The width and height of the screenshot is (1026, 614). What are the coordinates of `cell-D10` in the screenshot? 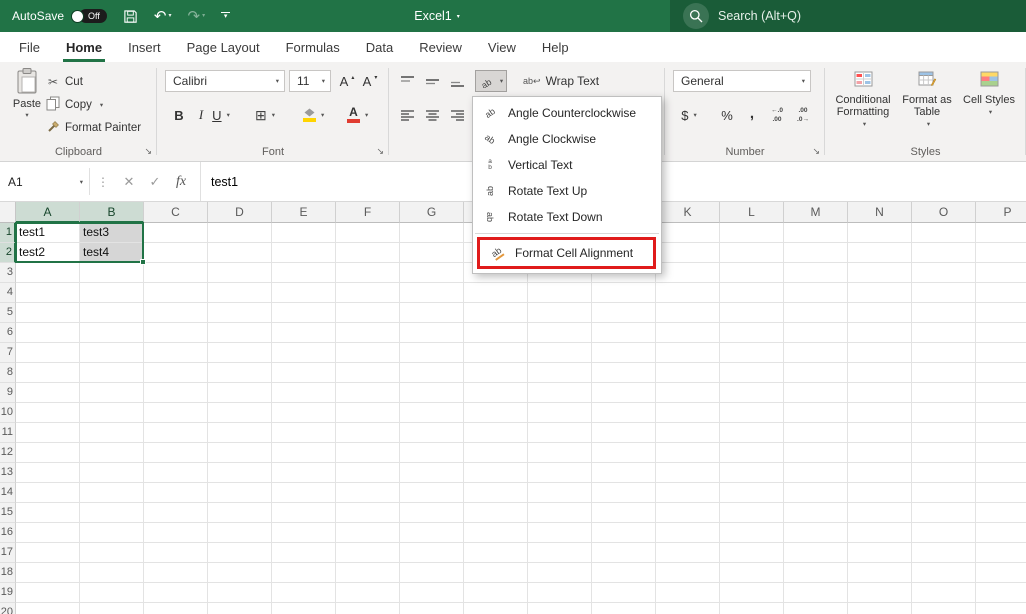 It's located at (240, 413).